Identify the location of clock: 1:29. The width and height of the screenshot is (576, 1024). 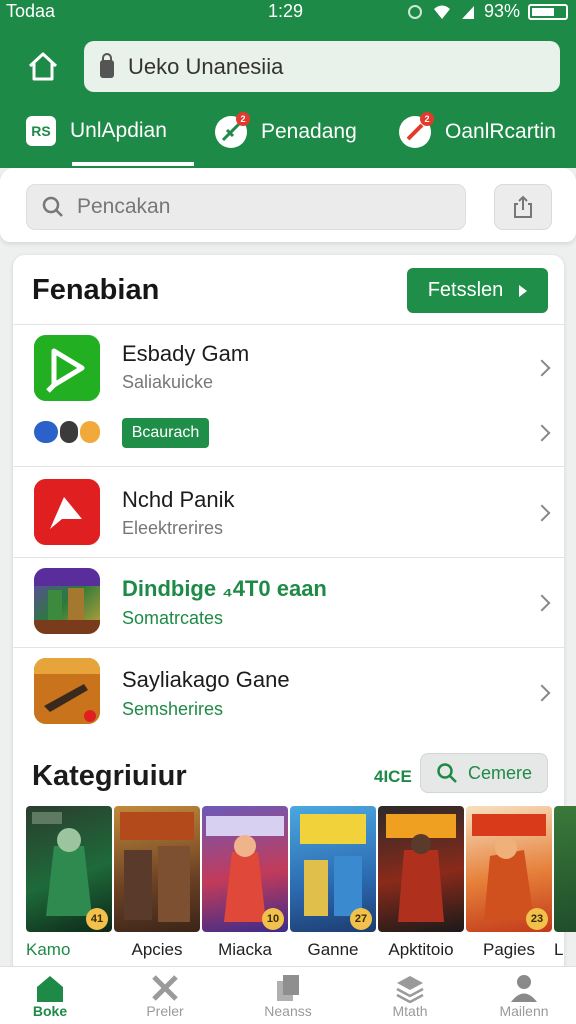
(286, 11).